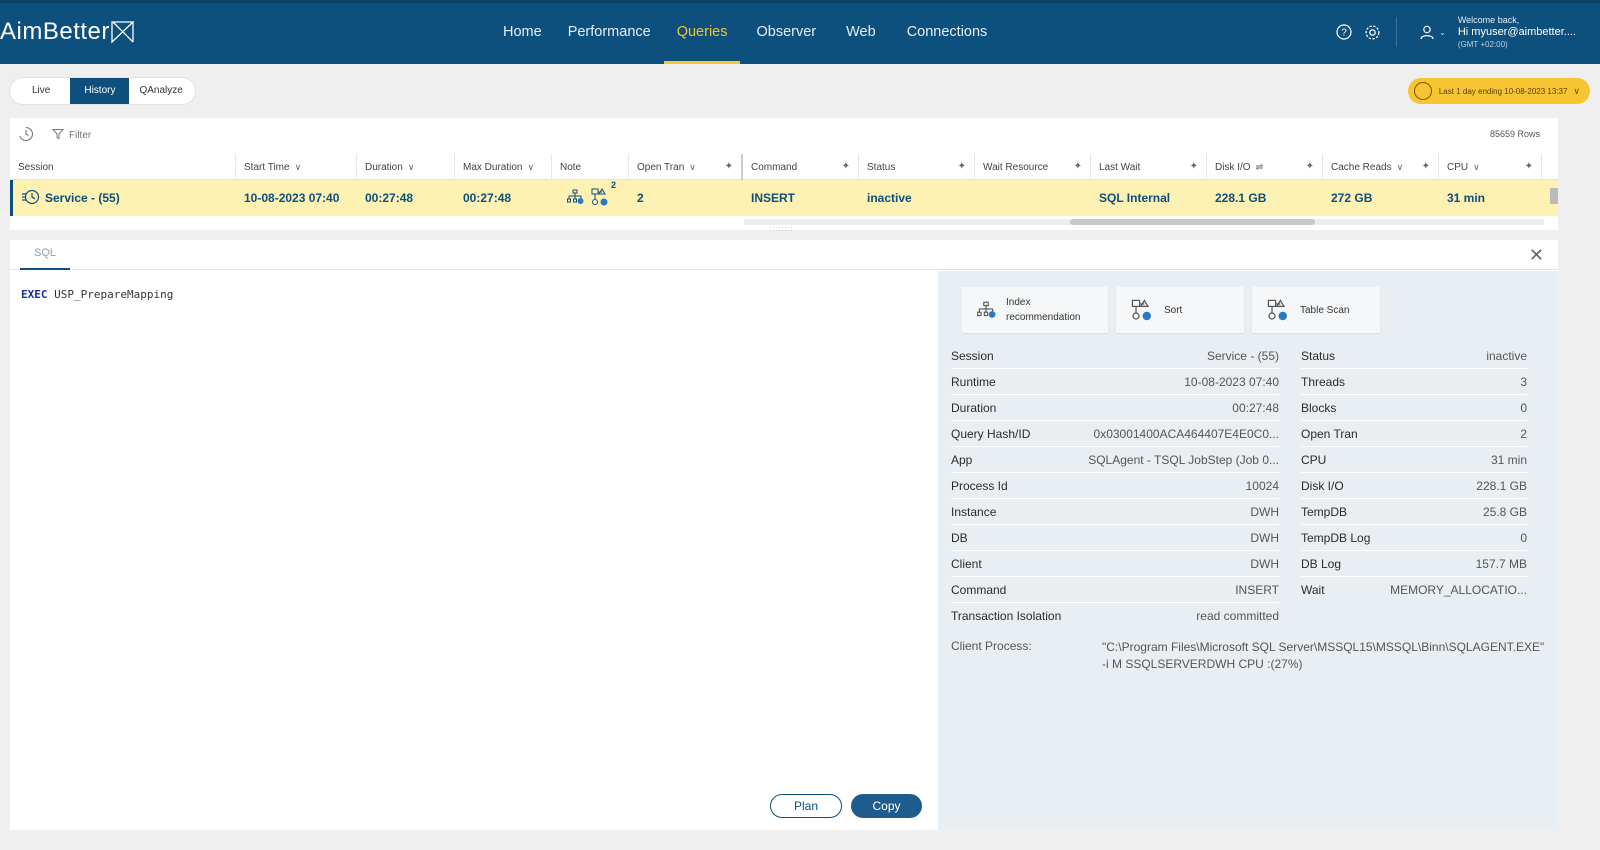 This screenshot has height=850, width=1600. I want to click on resize-handle: ::::::::, so click(782, 229).